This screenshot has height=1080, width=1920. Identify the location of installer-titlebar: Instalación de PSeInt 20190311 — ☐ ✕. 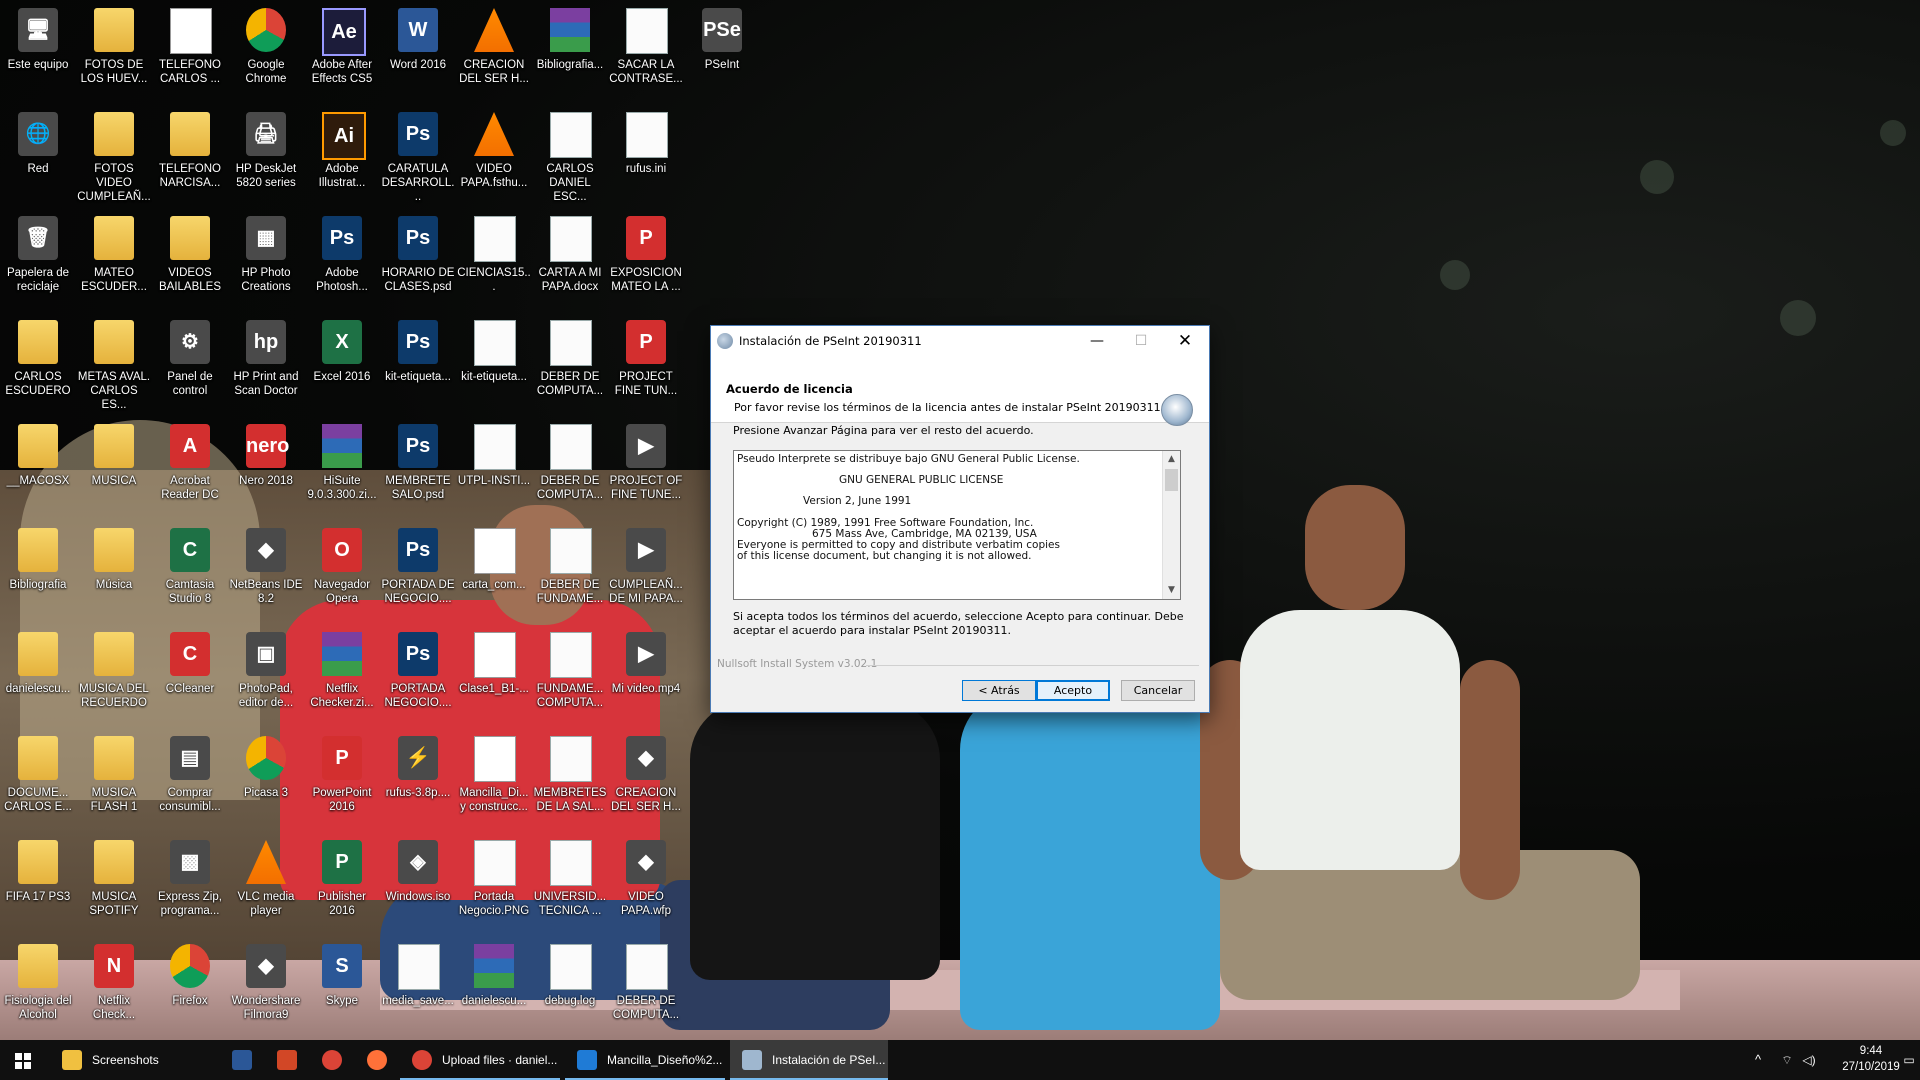
(960, 341).